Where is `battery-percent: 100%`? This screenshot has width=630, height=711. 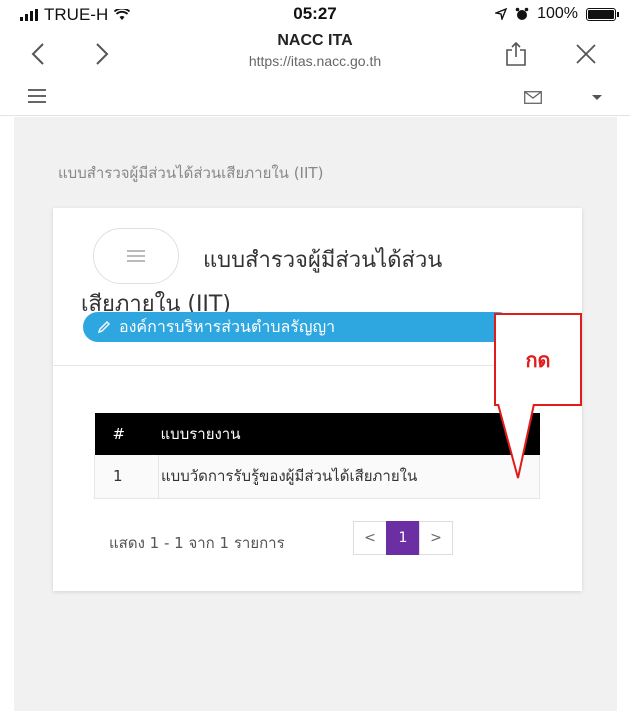 battery-percent: 100% is located at coordinates (557, 13).